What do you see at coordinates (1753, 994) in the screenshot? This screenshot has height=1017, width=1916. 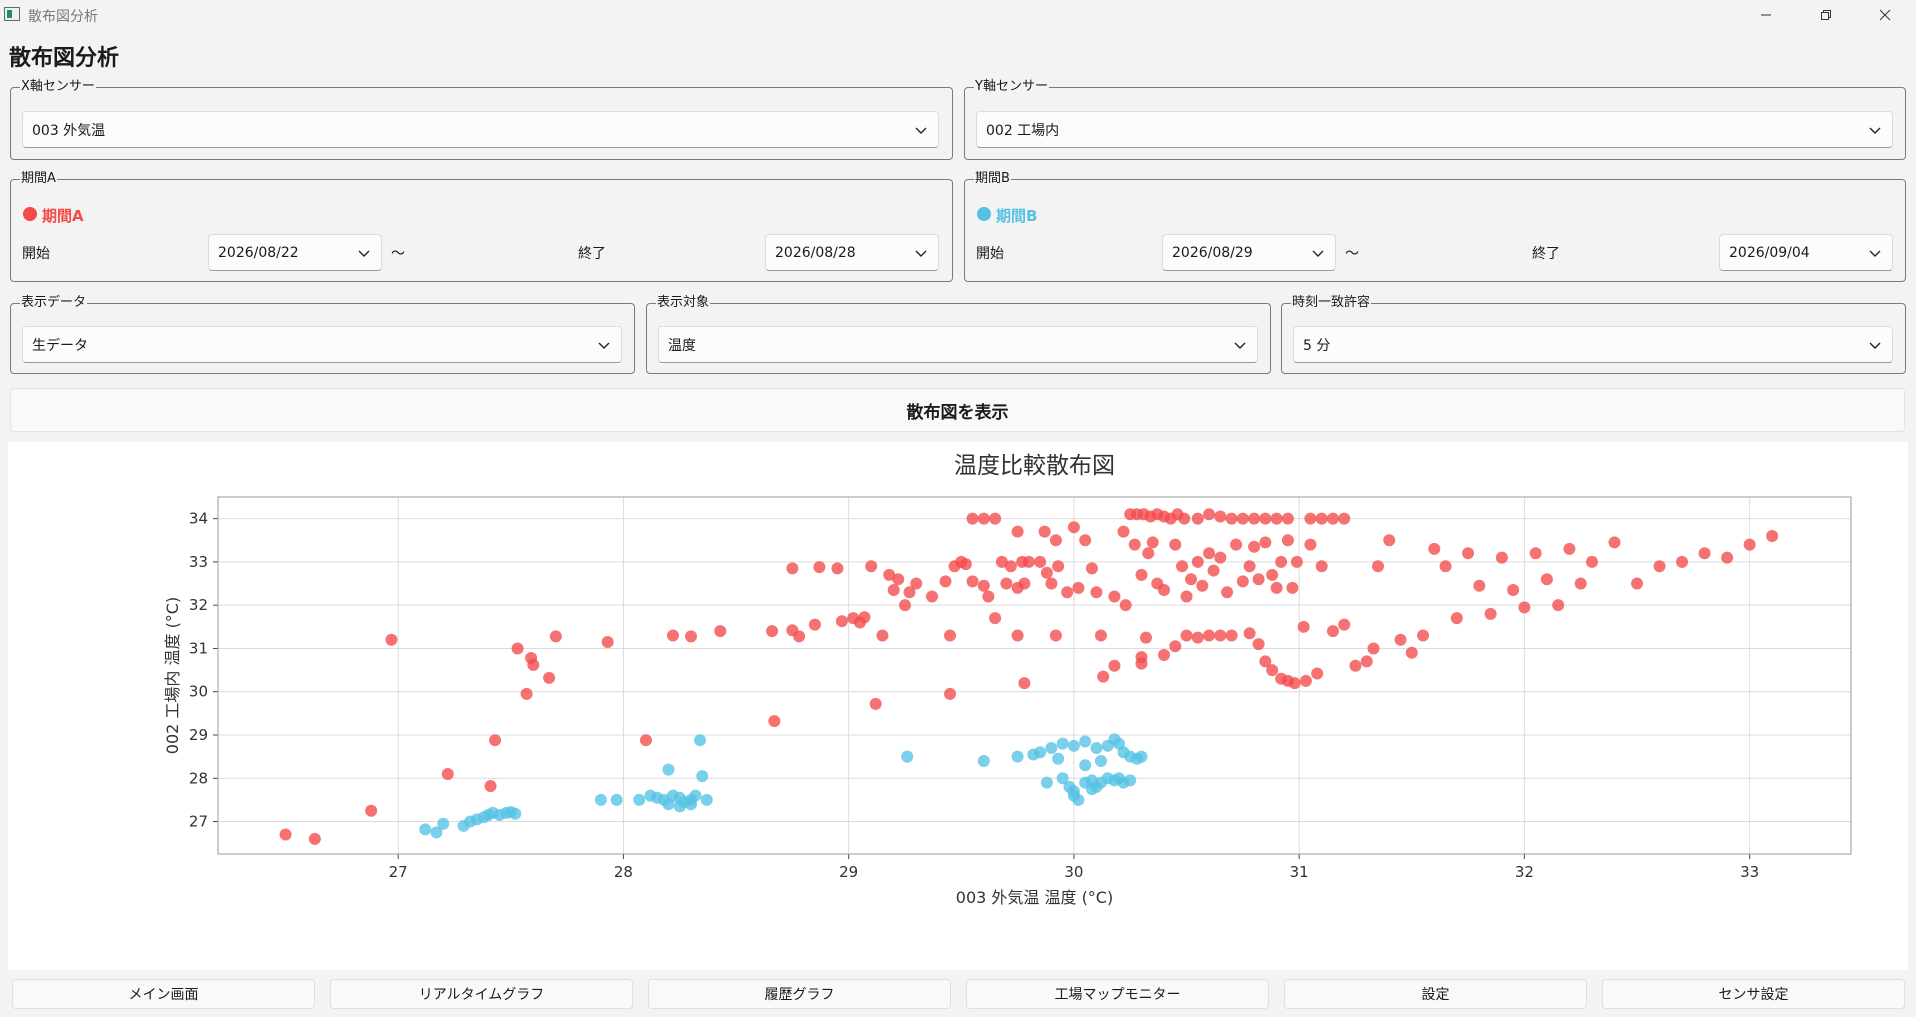 I see `nav-sensor-settings-button: センサ設定` at bounding box center [1753, 994].